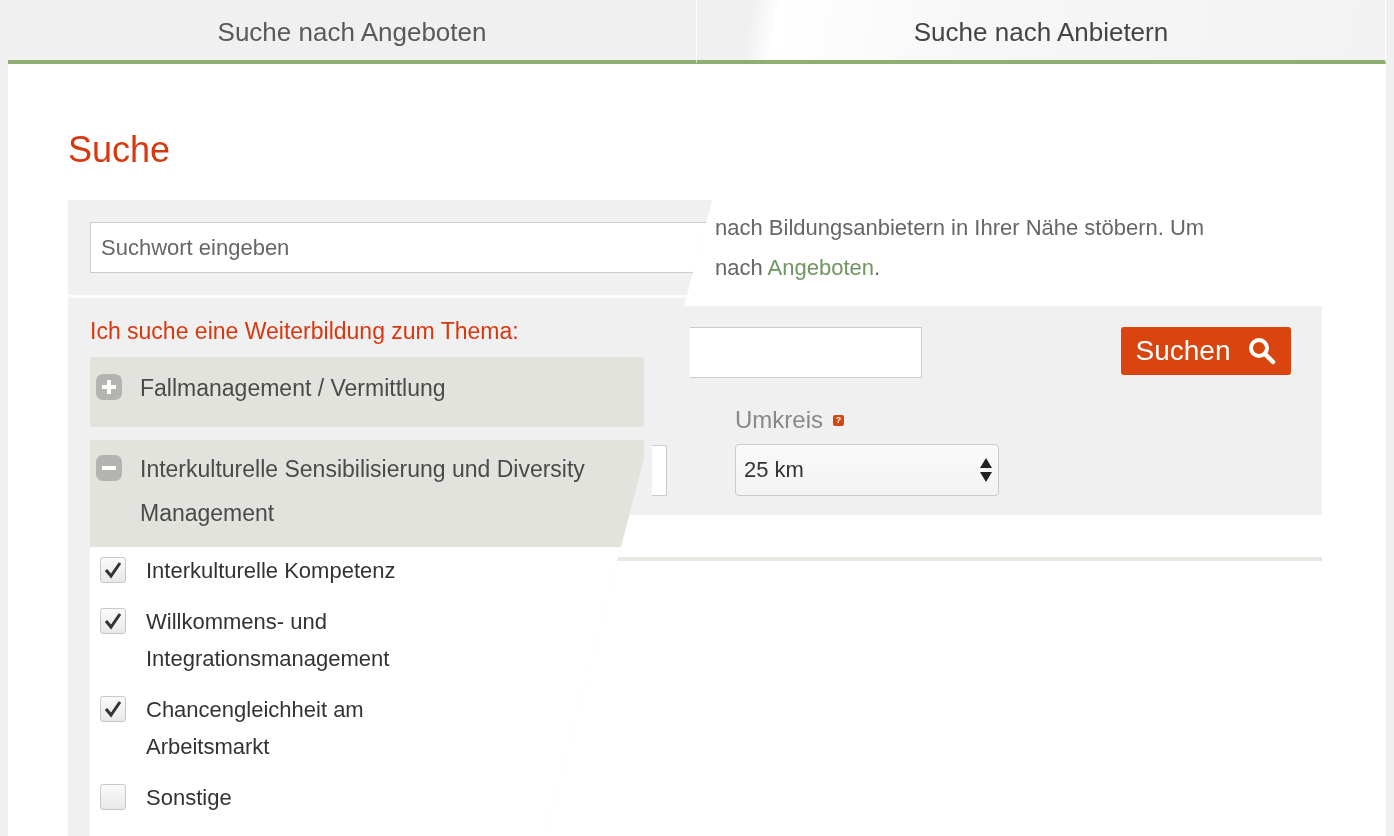 This screenshot has width=1394, height=836. What do you see at coordinates (255, 728) in the screenshot?
I see `checkbox-label: Chancengleichheit am Arbeitsmarkt` at bounding box center [255, 728].